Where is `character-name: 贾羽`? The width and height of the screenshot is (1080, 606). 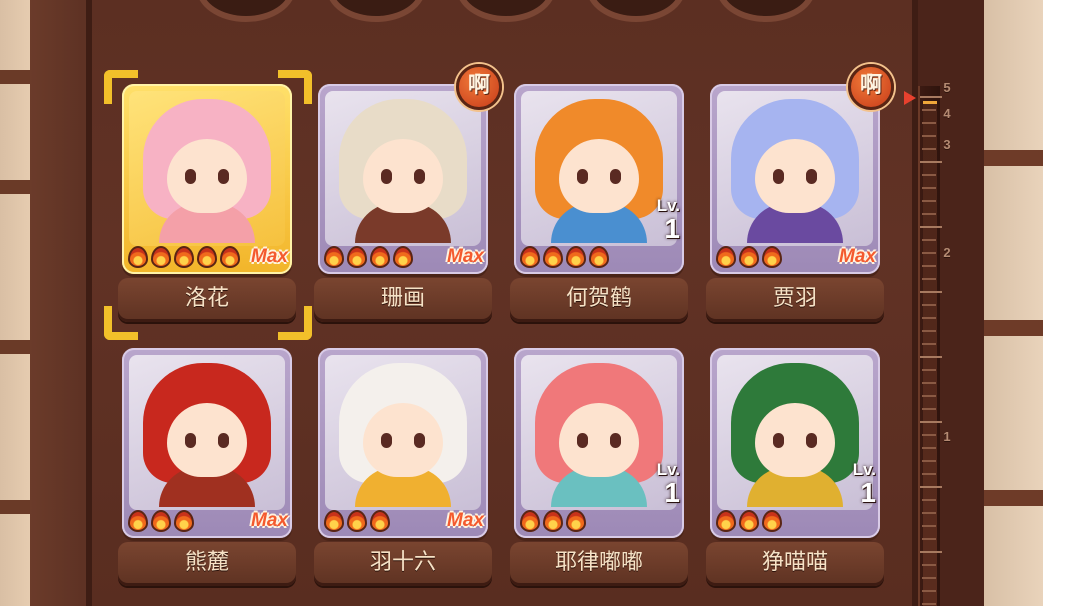 character-name: 贾羽 is located at coordinates (795, 300).